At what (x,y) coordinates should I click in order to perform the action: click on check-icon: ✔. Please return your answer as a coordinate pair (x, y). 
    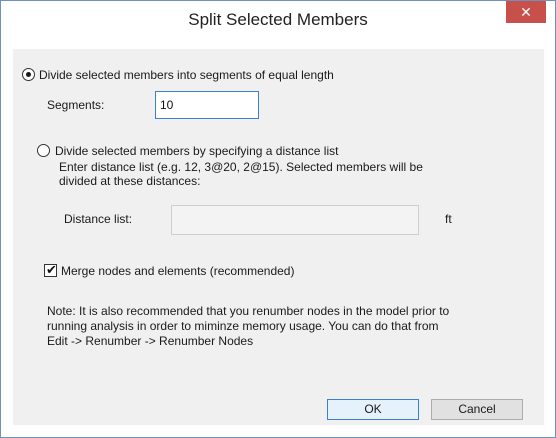
    Looking at the image, I should click on (51, 269).